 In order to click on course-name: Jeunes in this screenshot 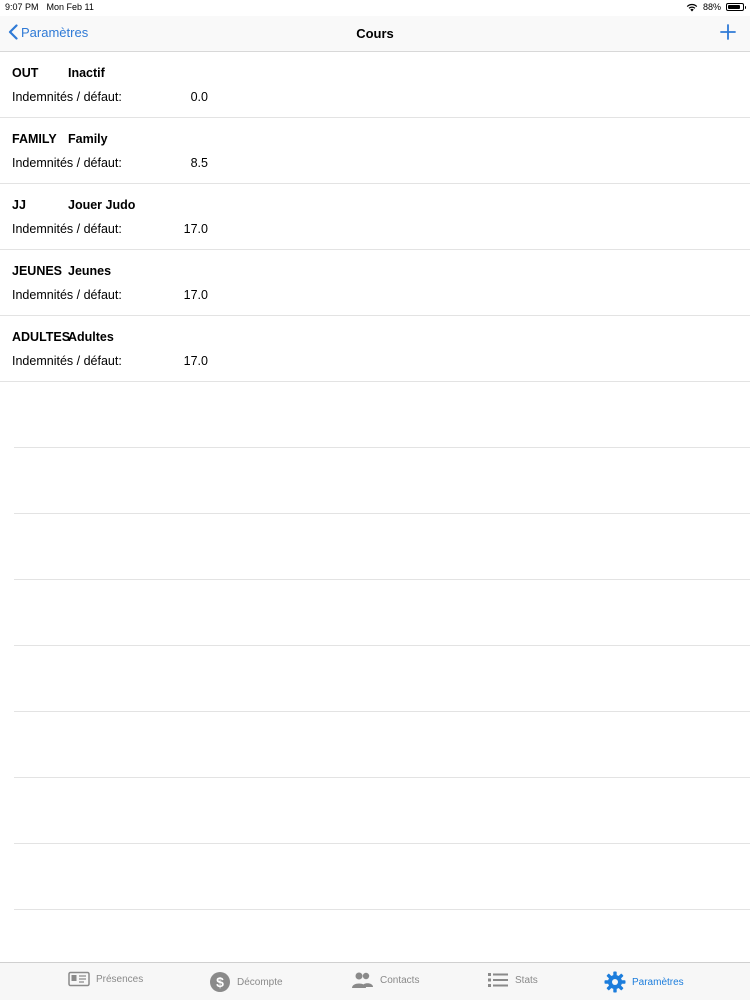, I will do `click(90, 271)`.